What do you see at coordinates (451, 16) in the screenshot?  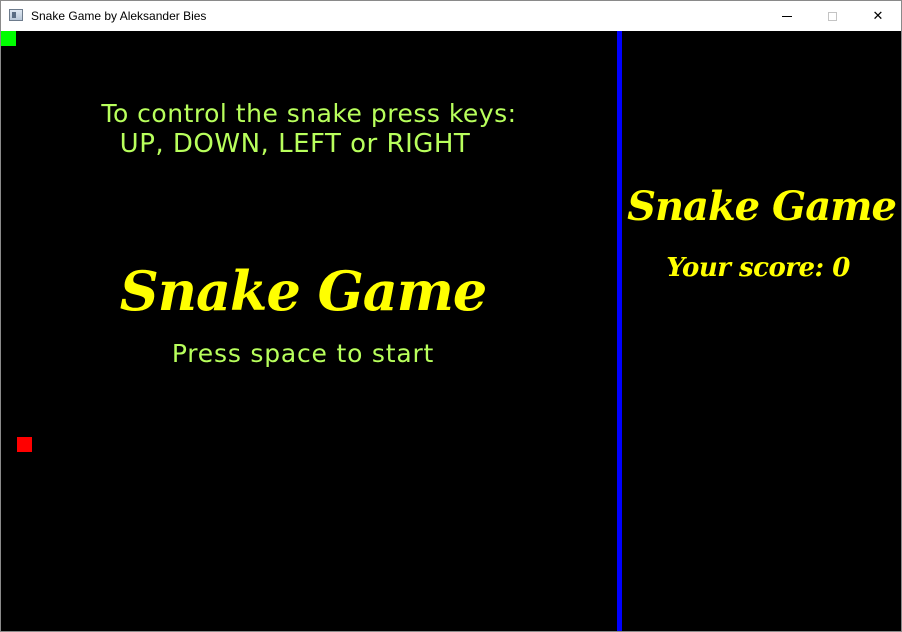 I see `title-bar: Snake Game by Aleksander Bies ✕` at bounding box center [451, 16].